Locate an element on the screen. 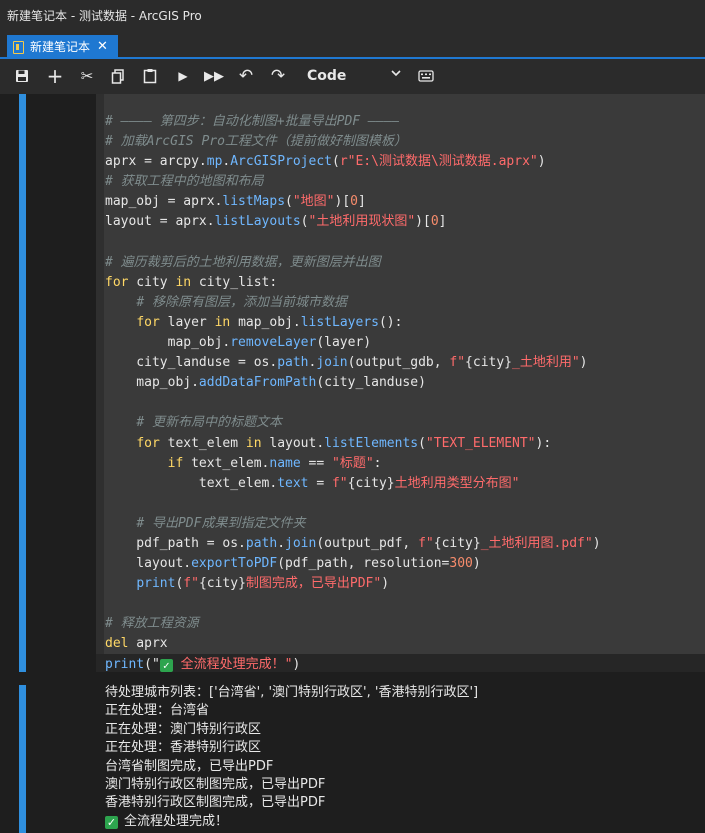  code-token: # ———— 第四步：自动化制图+批量导出PDF ———— is located at coordinates (252, 121).